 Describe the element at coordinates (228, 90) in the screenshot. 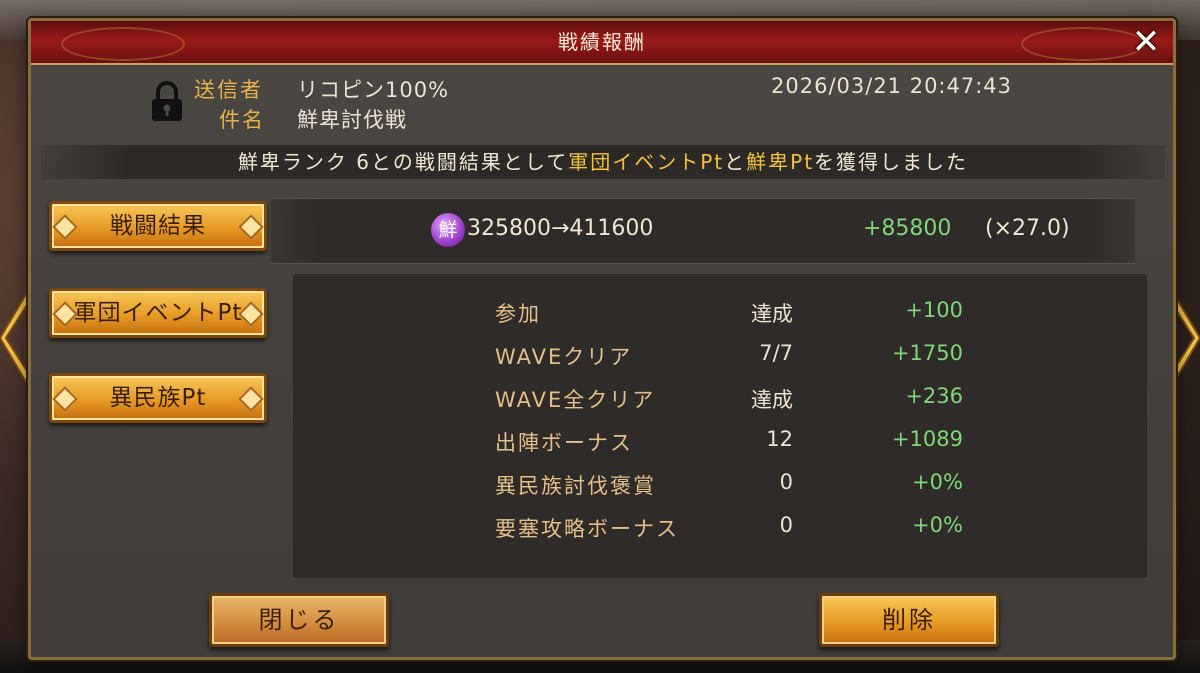

I see `sender-label: 送信者` at that location.